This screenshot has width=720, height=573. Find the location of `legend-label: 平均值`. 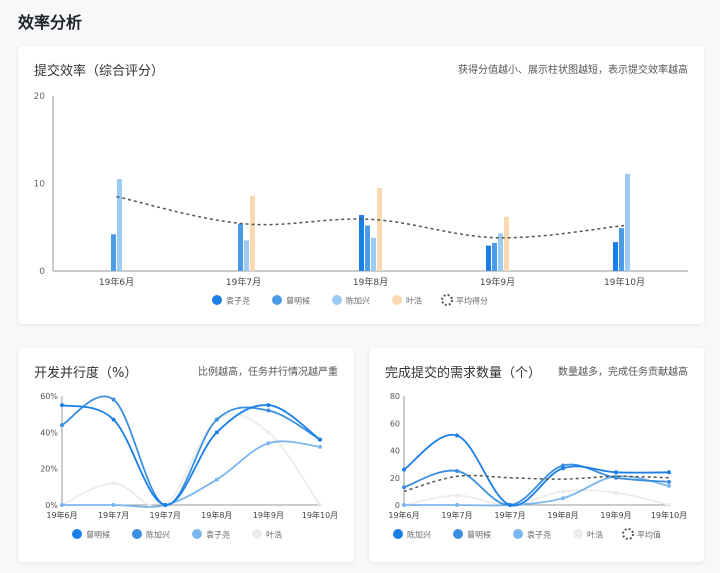

legend-label: 平均值 is located at coordinates (649, 535).